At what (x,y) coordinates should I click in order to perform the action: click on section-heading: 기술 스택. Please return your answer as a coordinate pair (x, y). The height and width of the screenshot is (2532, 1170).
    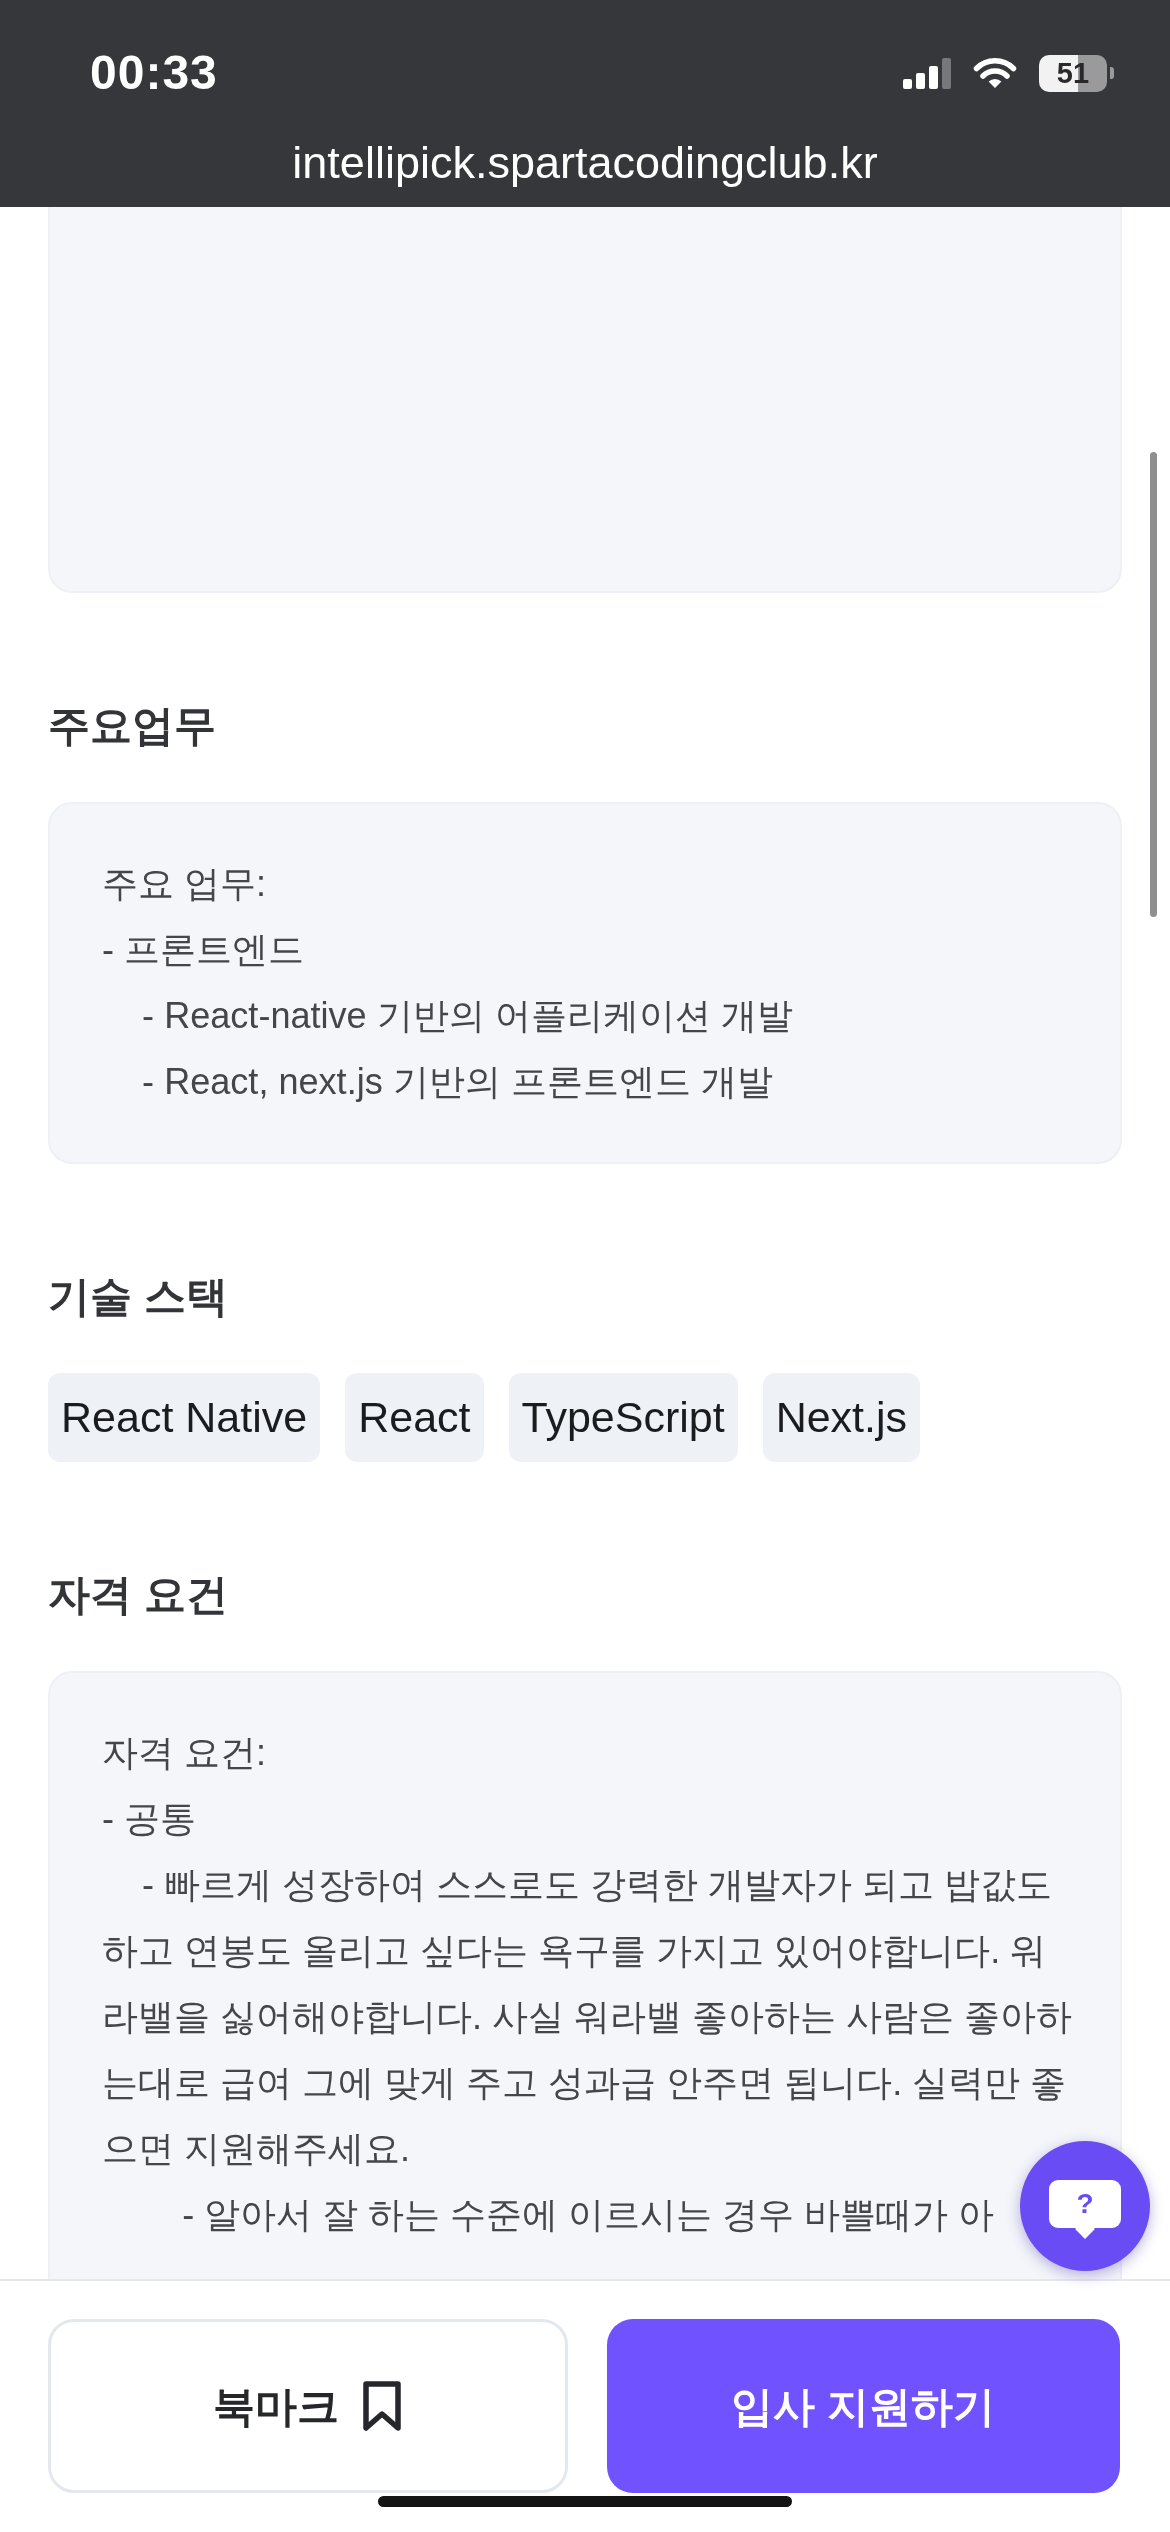
    Looking at the image, I should click on (138, 1297).